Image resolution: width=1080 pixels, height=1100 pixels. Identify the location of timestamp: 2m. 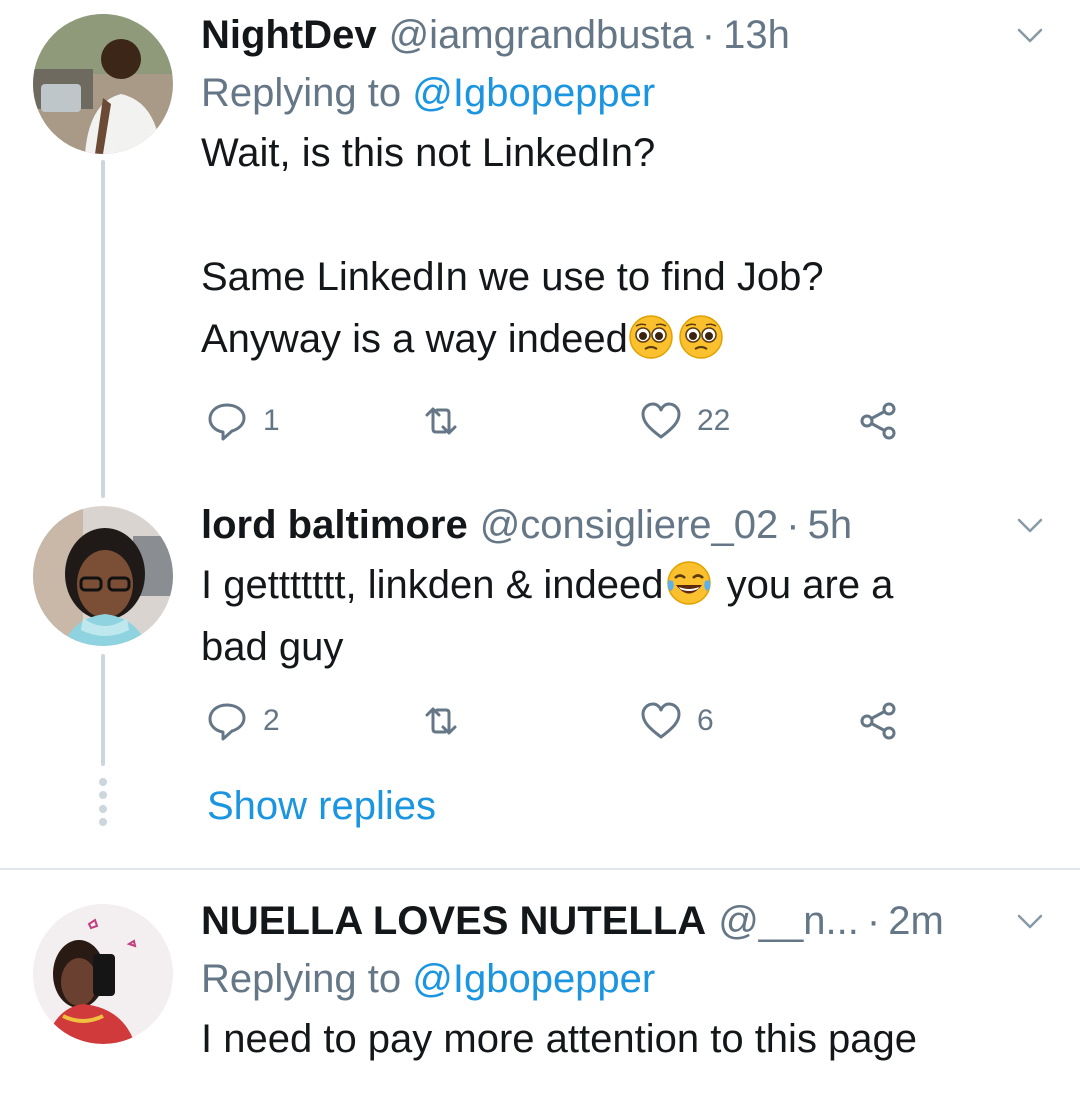
(916, 921).